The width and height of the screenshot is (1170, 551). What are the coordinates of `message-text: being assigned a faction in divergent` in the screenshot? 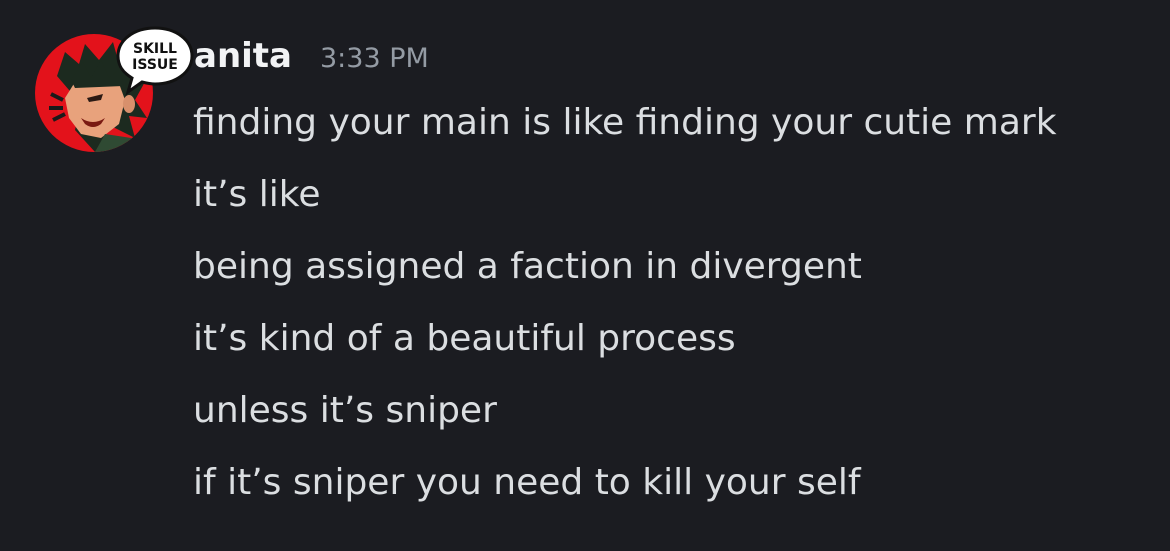 It's located at (527, 266).